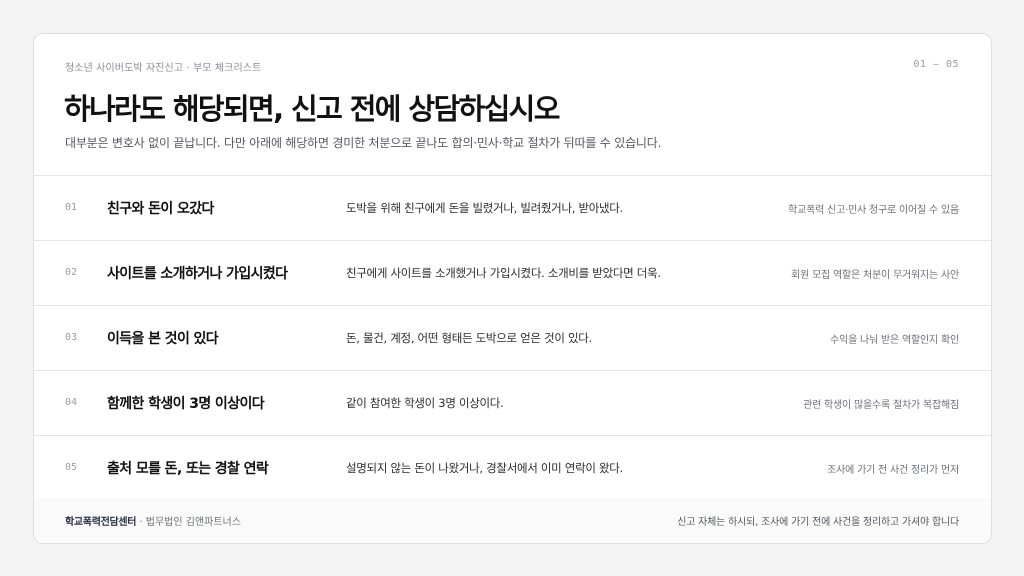 This screenshot has height=576, width=1024. Describe the element at coordinates (469, 338) in the screenshot. I see `row-description: 돈, 물건, 계정, 어떤 형태든 도박으로 얻은 것이 있다.` at that location.